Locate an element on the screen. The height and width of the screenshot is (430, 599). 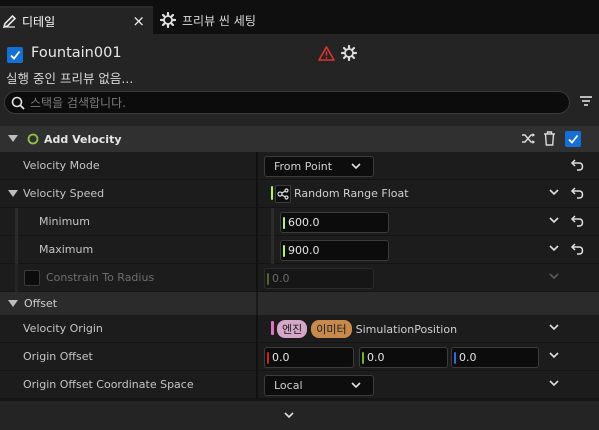
property-row-constrain-to-radius: Constrain To Radius 0.0 is located at coordinates (299, 278).